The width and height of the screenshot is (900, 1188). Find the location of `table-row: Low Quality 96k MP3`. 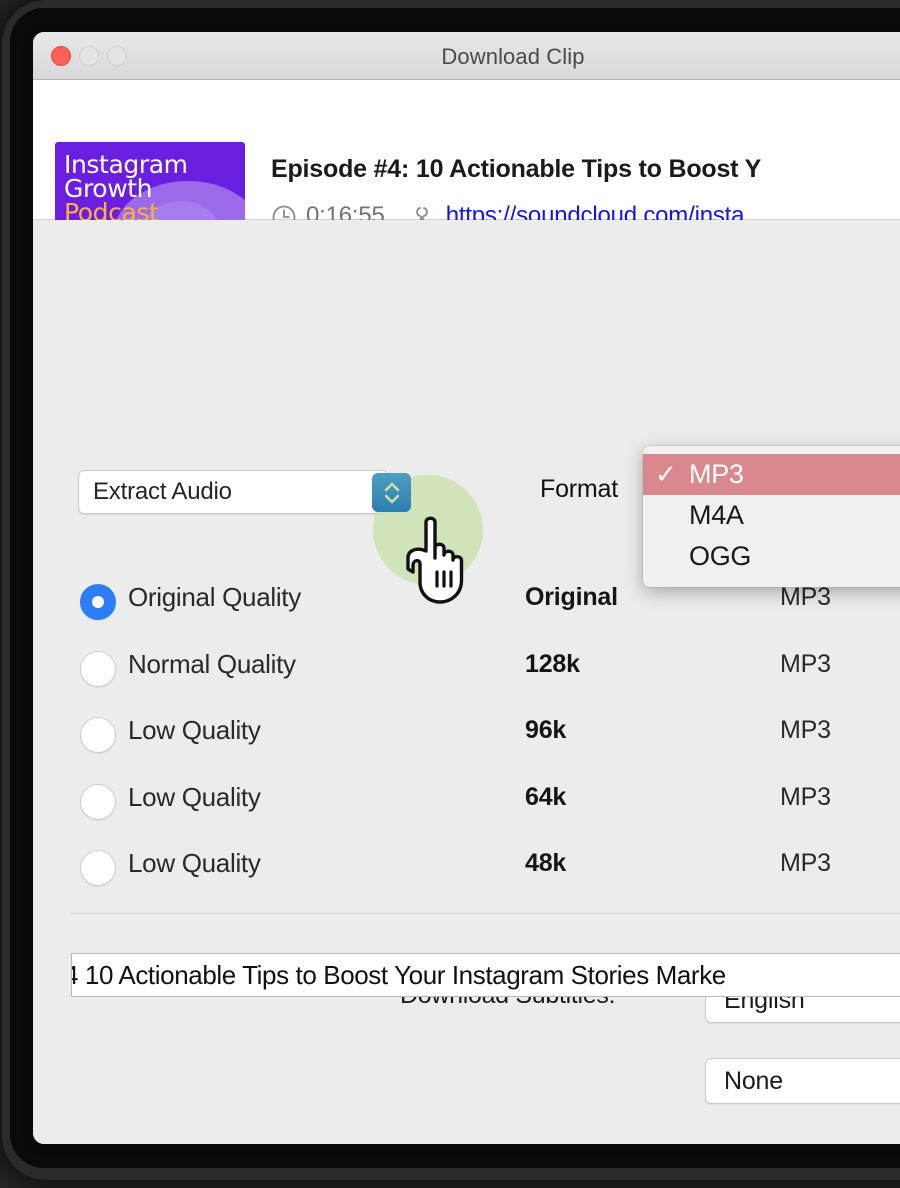

table-row: Low Quality 96k MP3 is located at coordinates (466, 744).